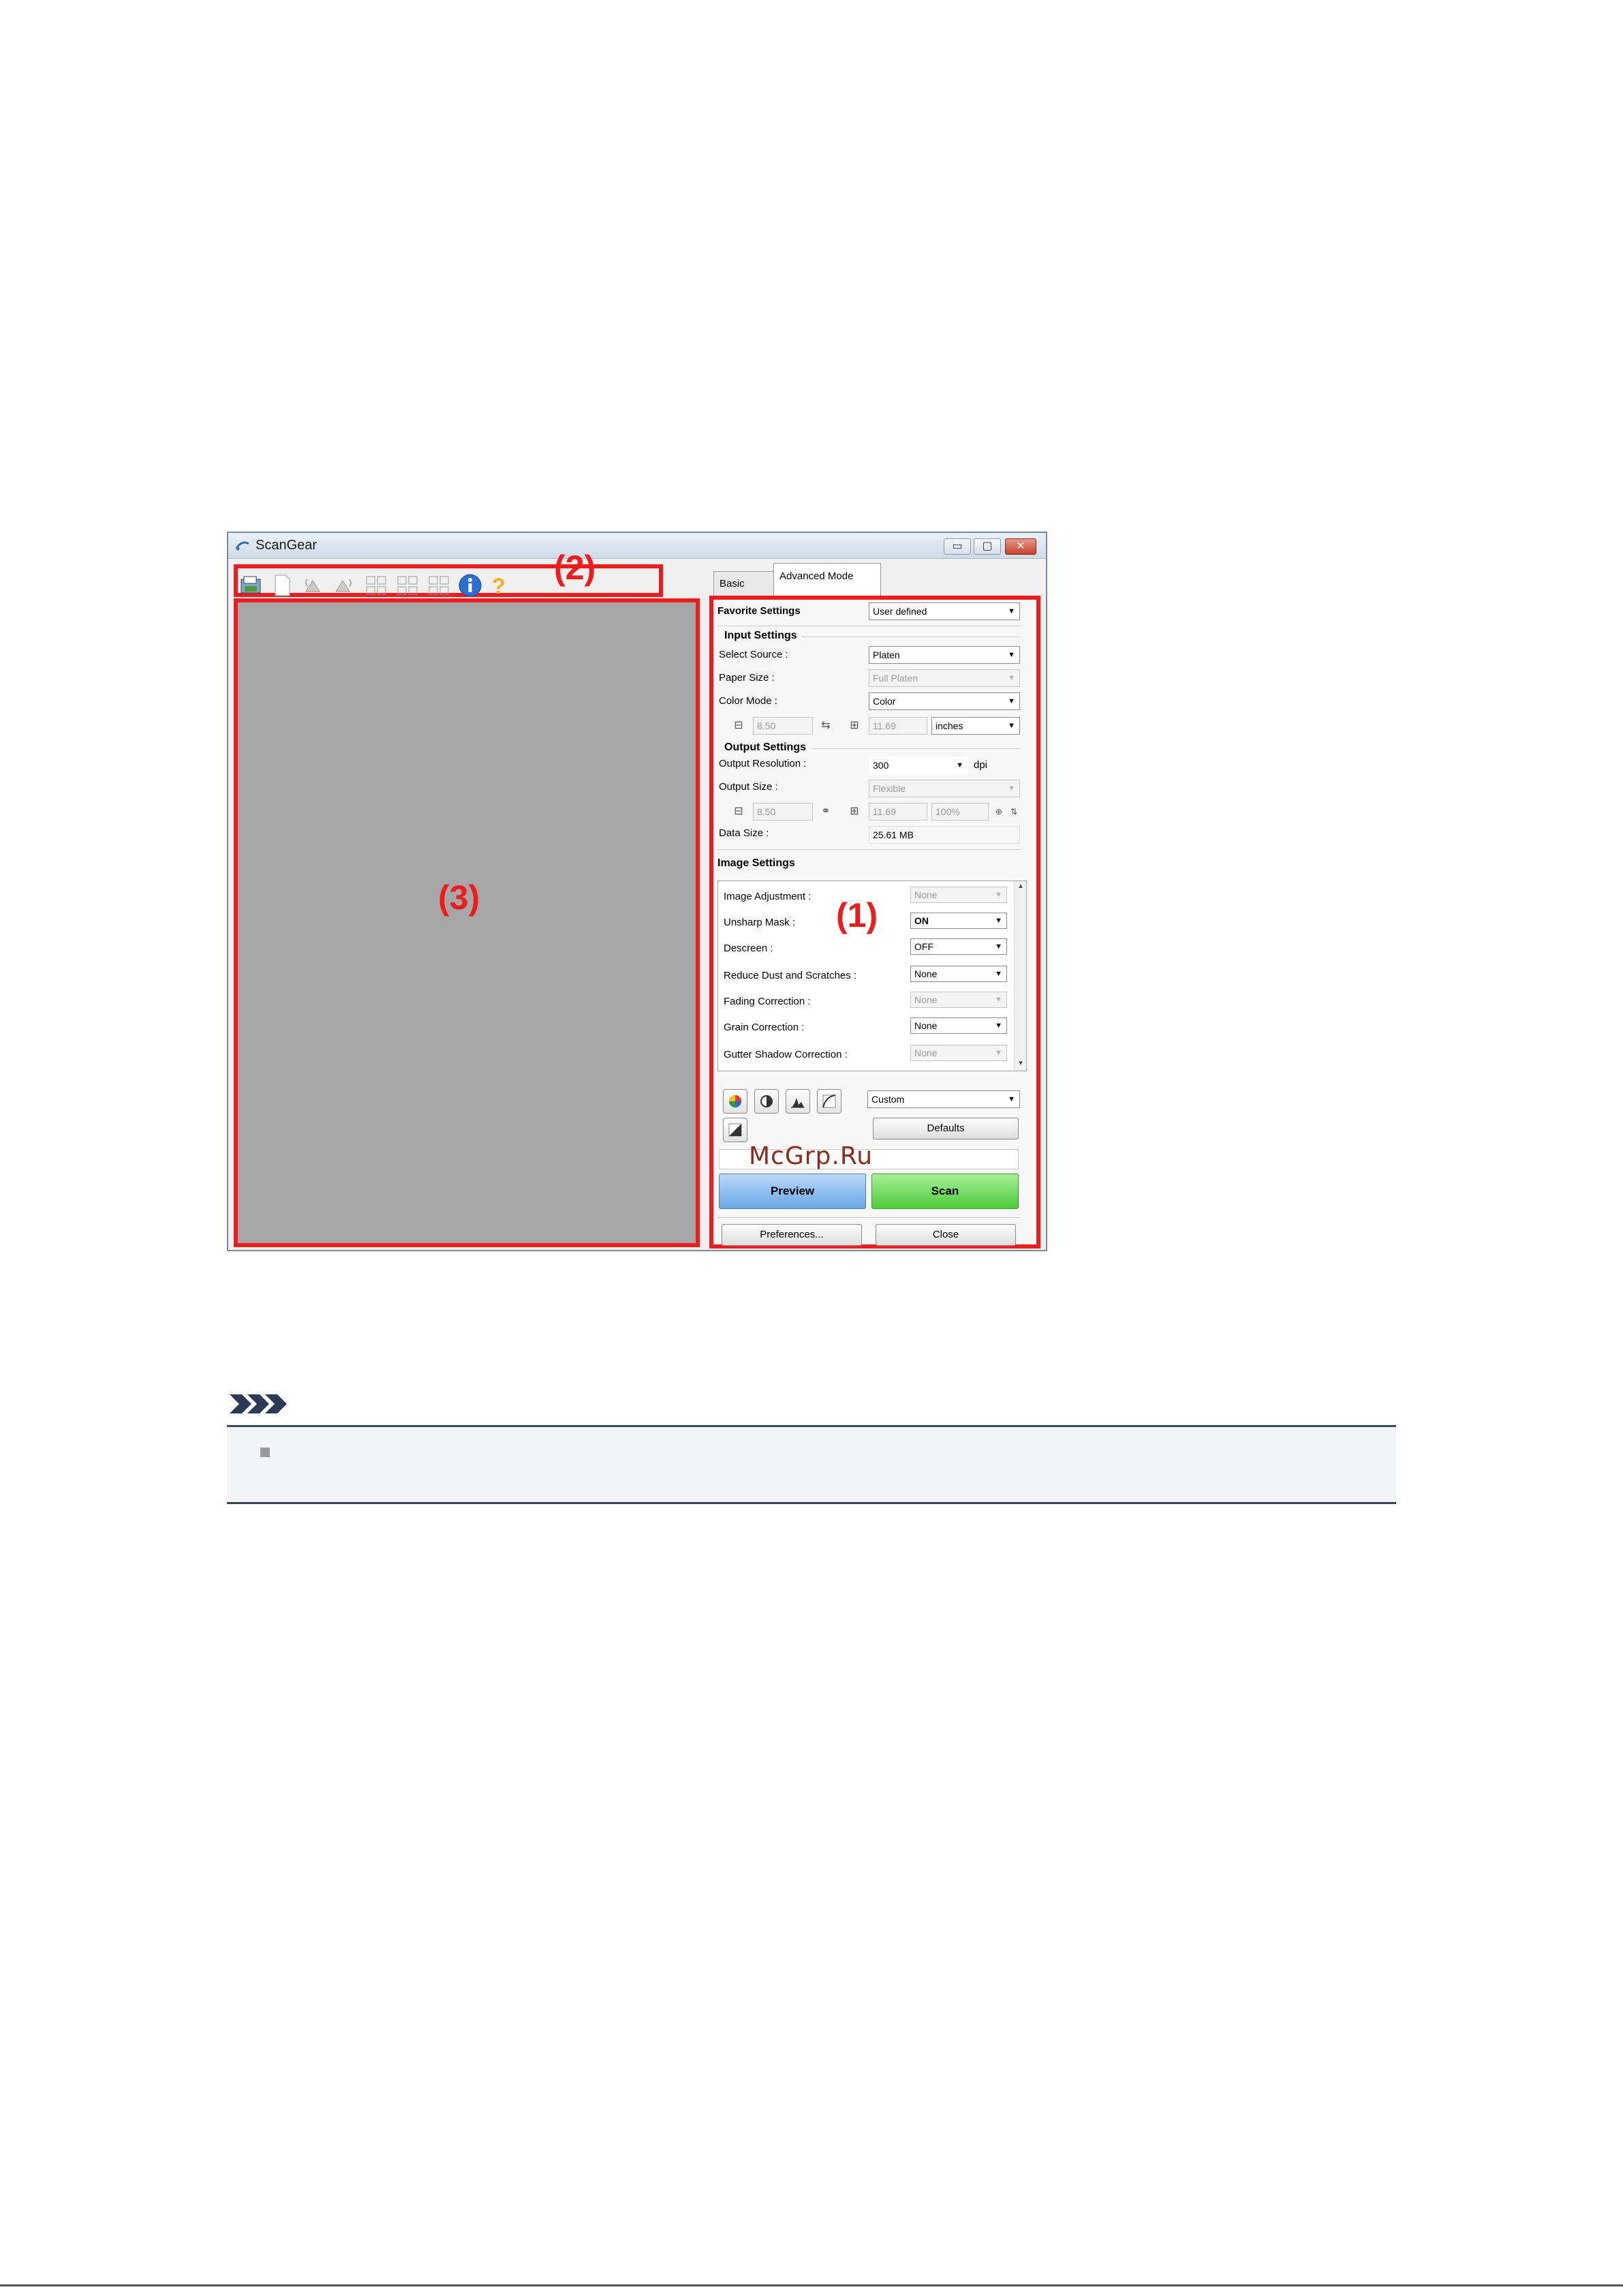 The width and height of the screenshot is (1623, 2296). What do you see at coordinates (1020, 886) in the screenshot?
I see `scroll-up-icon: ▲` at bounding box center [1020, 886].